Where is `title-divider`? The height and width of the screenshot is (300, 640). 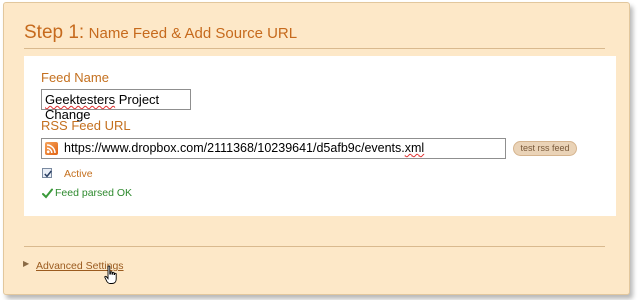 title-divider is located at coordinates (314, 48).